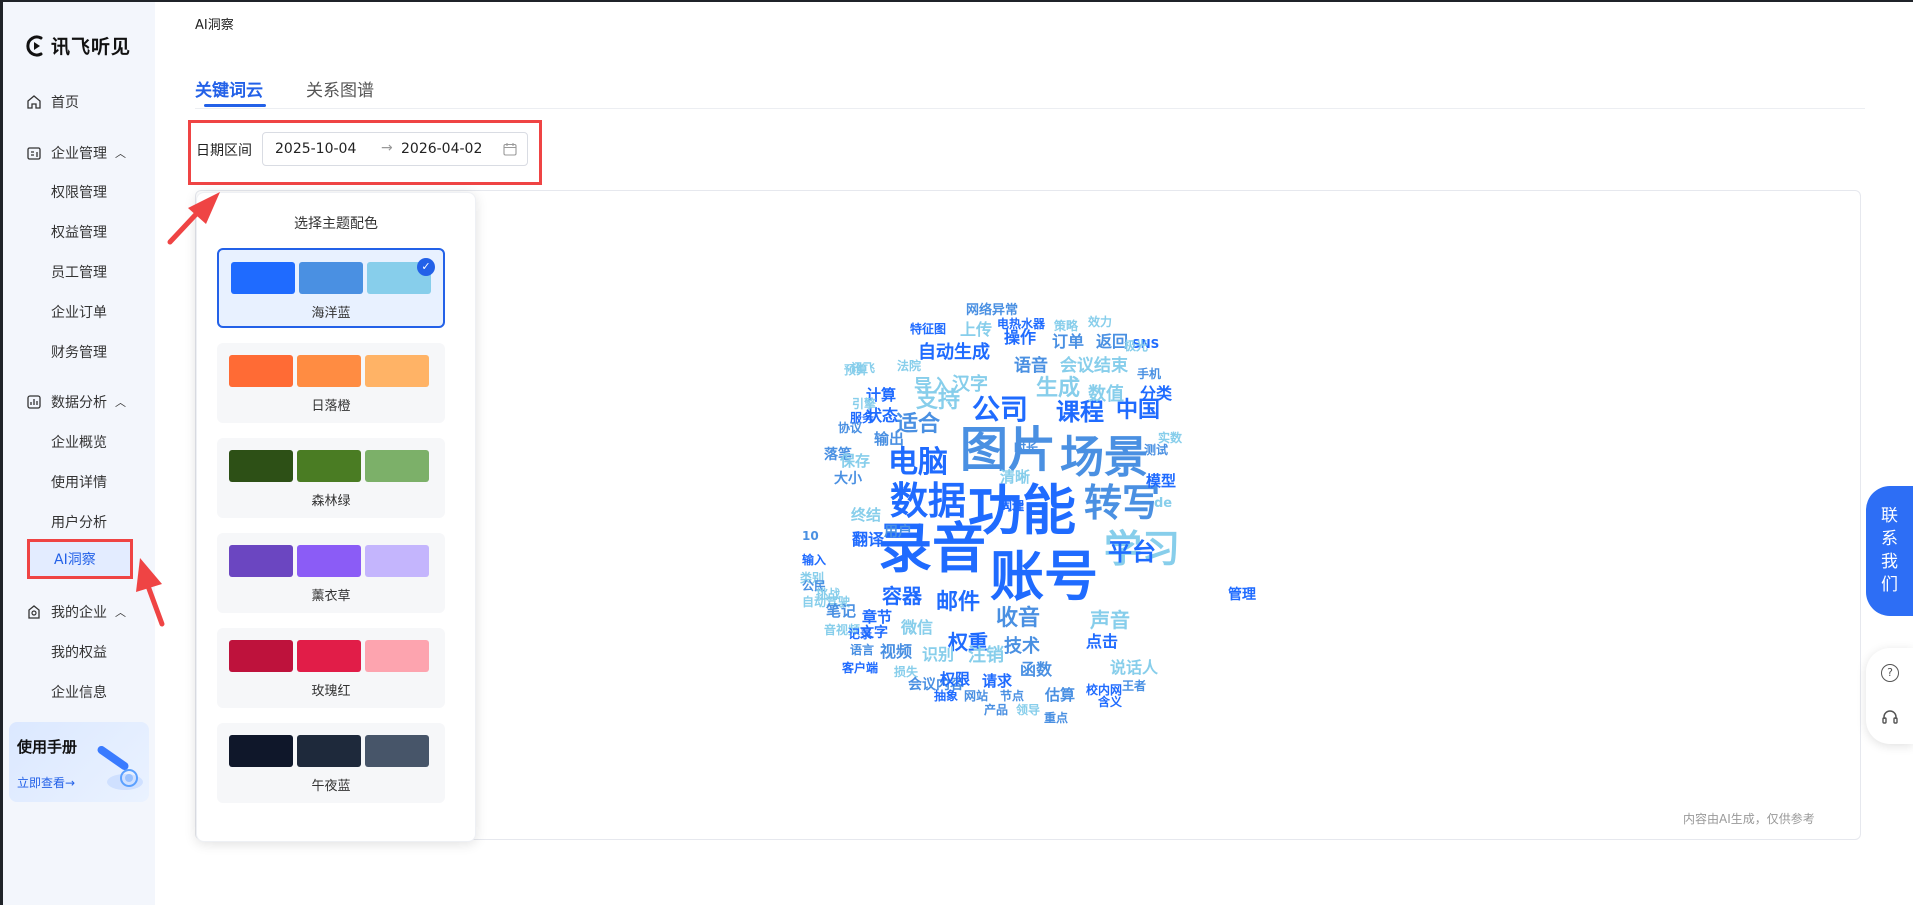 This screenshot has width=1913, height=905. I want to click on word-cloud-word: 保存, so click(855, 461).